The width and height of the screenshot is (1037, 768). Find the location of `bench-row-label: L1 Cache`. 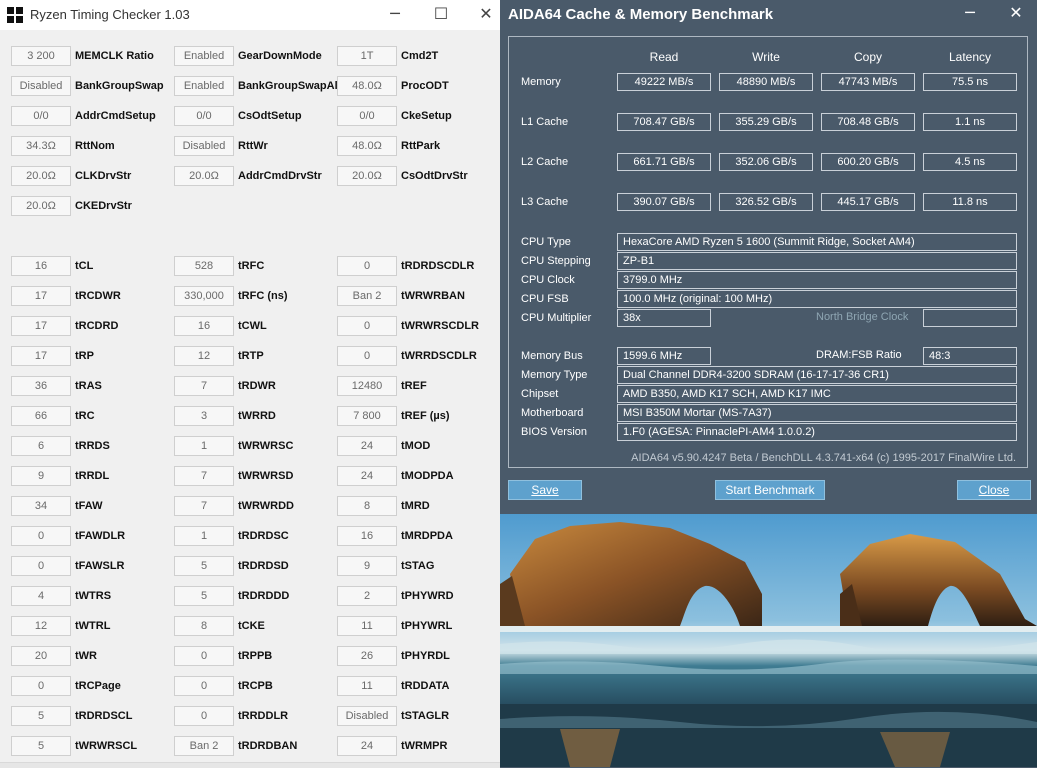

bench-row-label: L1 Cache is located at coordinates (545, 122).